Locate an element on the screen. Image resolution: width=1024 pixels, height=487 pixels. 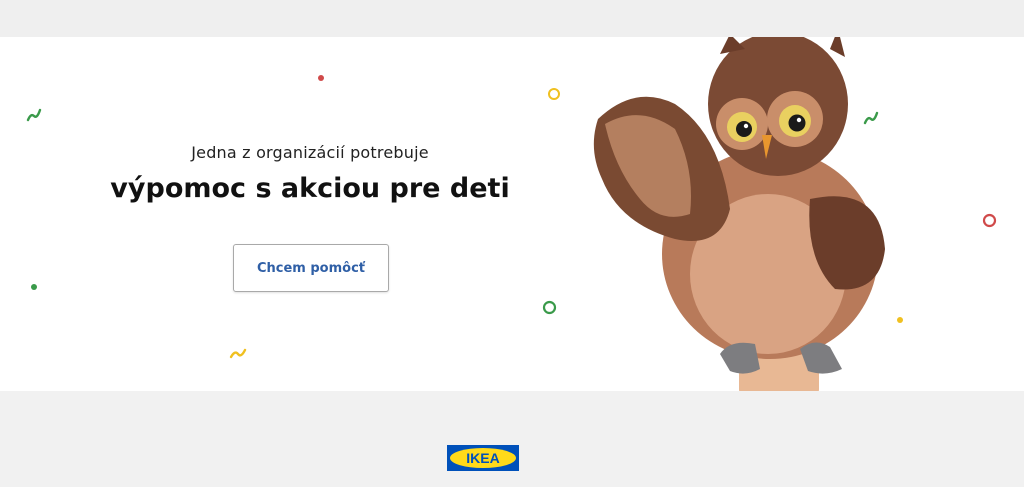
owl-glint-right is located at coordinates (799, 120).